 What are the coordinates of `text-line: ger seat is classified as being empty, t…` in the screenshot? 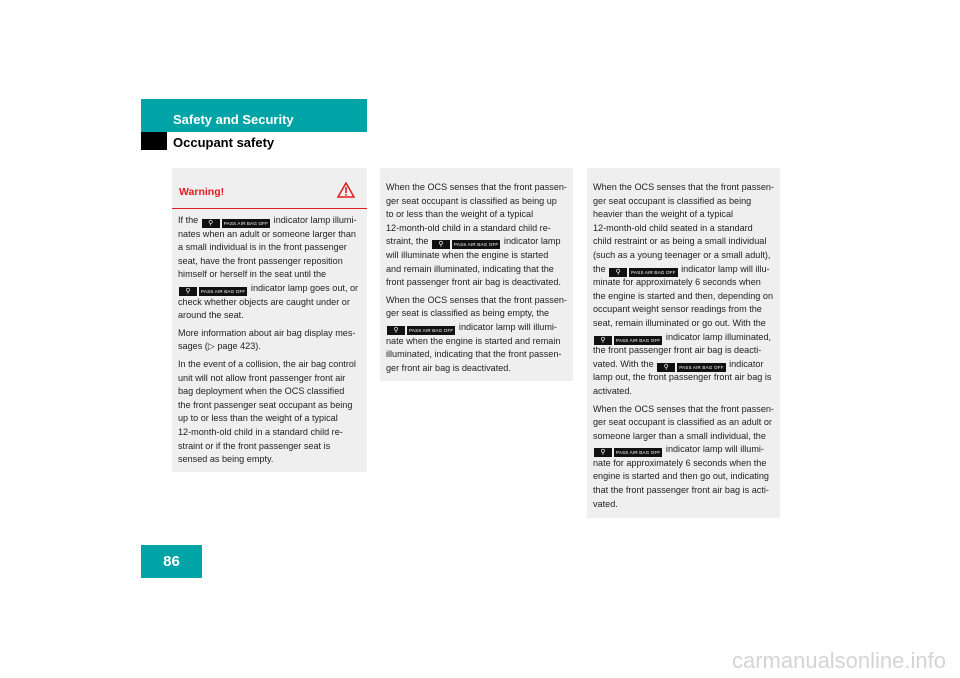 It's located at (468, 313).